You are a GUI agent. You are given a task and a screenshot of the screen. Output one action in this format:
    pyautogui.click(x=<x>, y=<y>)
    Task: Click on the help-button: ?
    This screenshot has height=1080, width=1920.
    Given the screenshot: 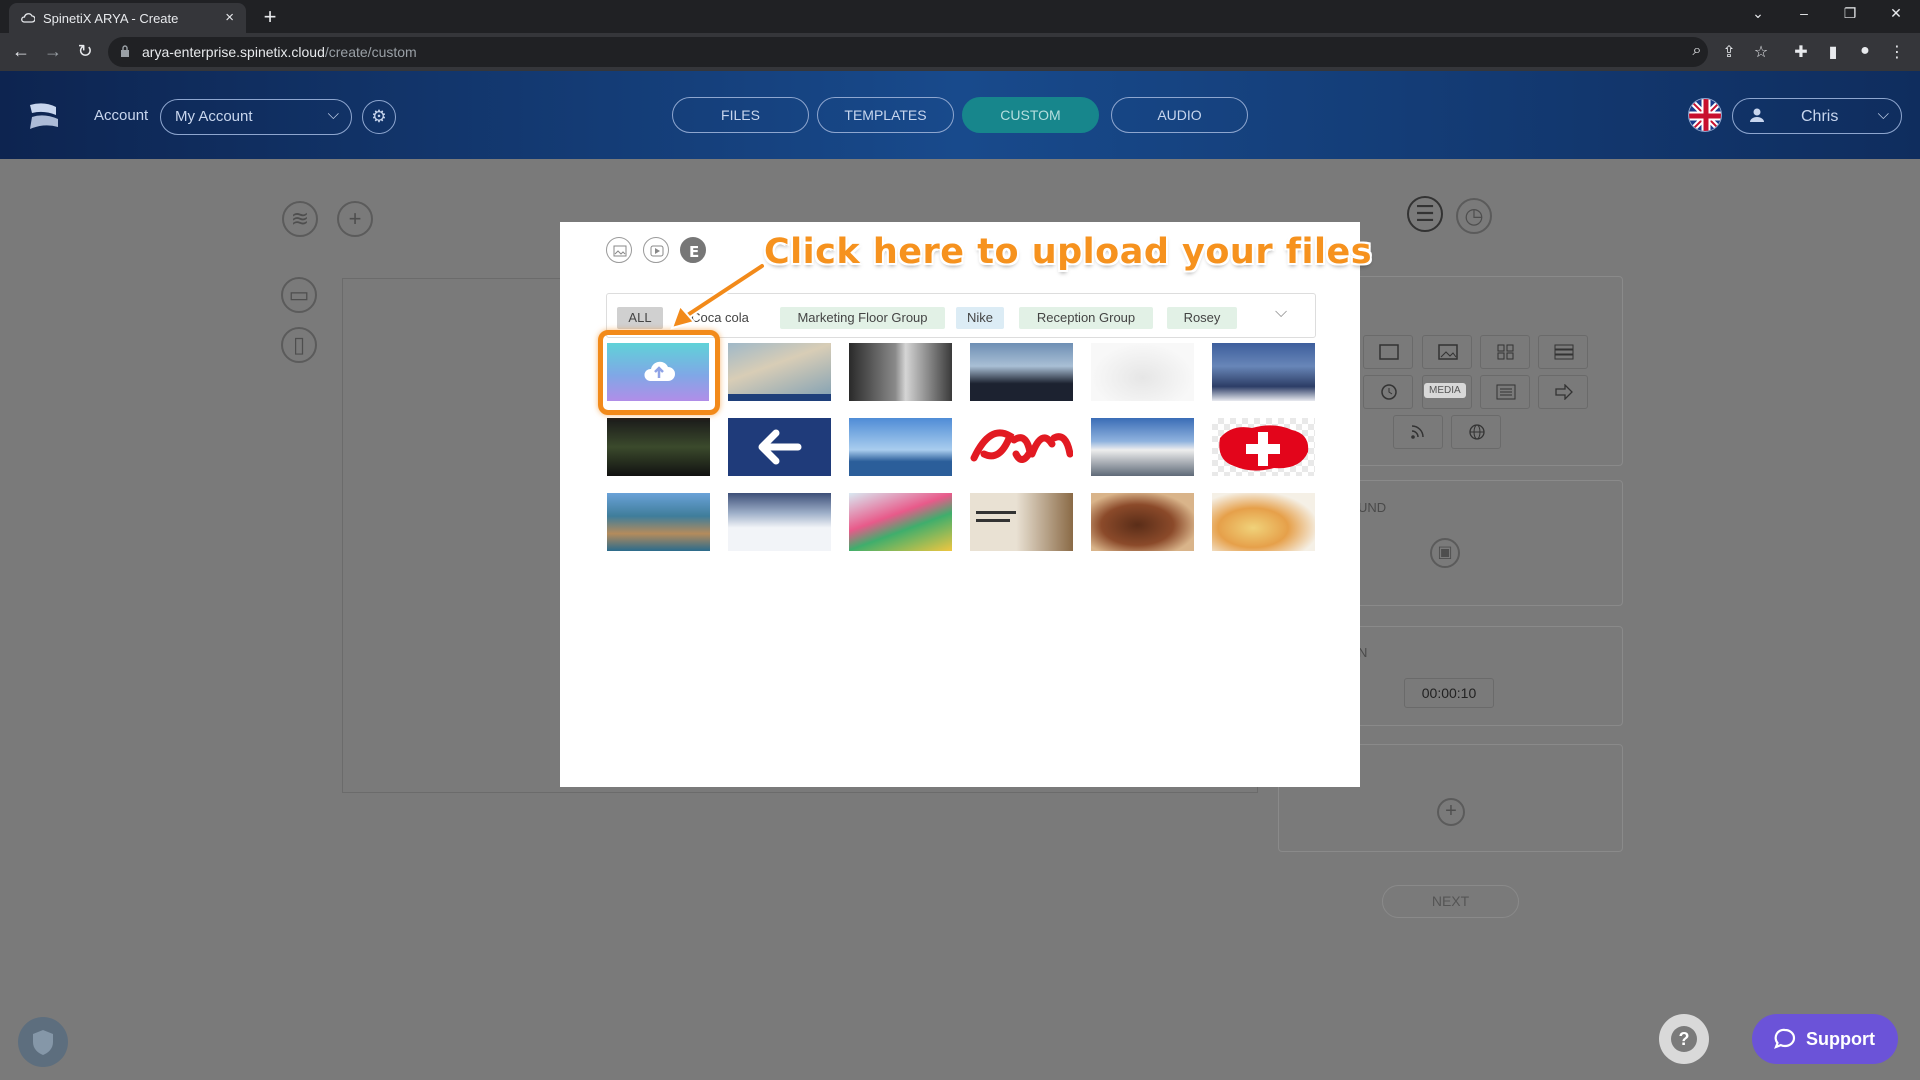 What is the action you would take?
    pyautogui.click(x=1684, y=1039)
    